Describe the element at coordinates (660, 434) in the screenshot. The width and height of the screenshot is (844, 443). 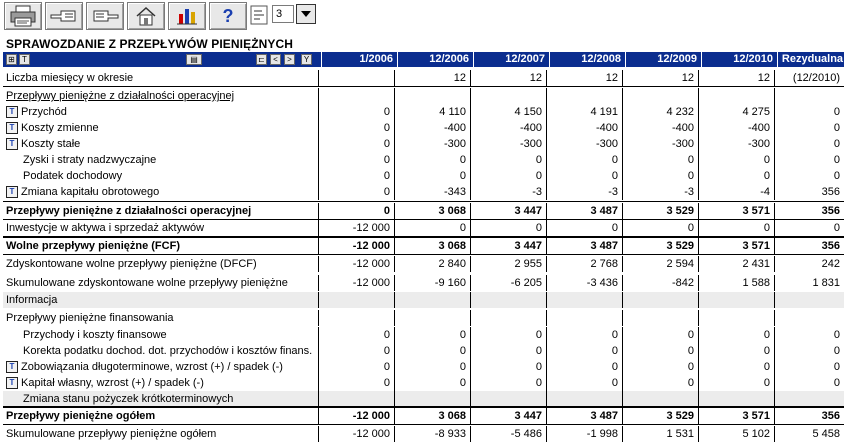
I see `cell: 1 531` at that location.